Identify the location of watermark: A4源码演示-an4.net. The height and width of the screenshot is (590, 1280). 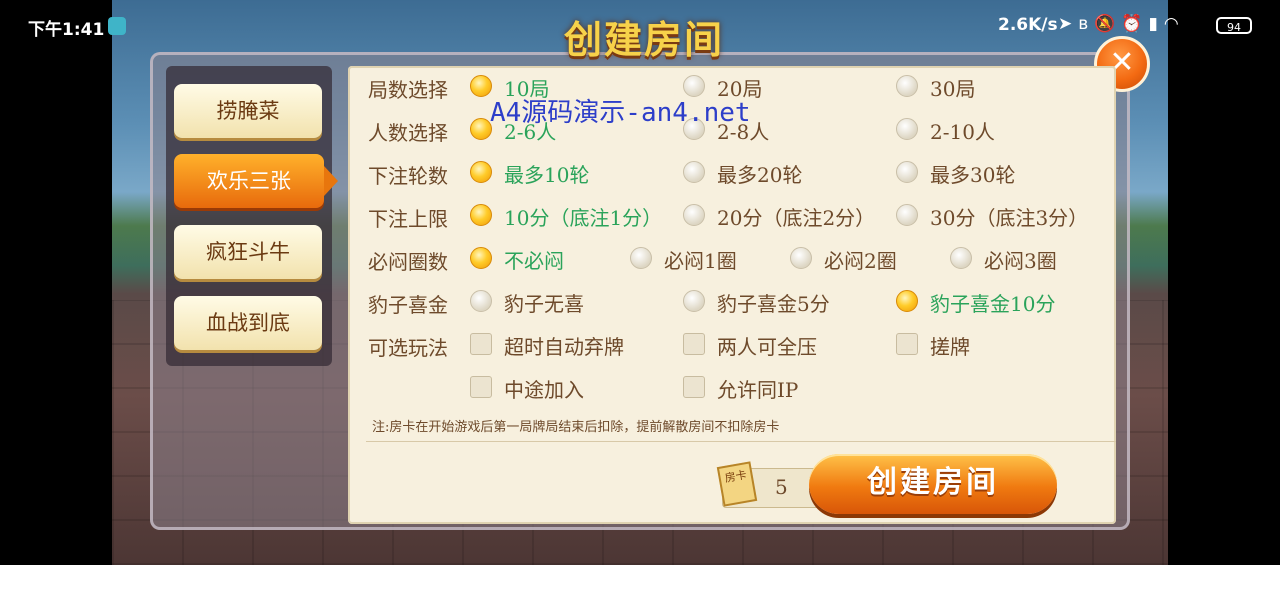
(620, 113).